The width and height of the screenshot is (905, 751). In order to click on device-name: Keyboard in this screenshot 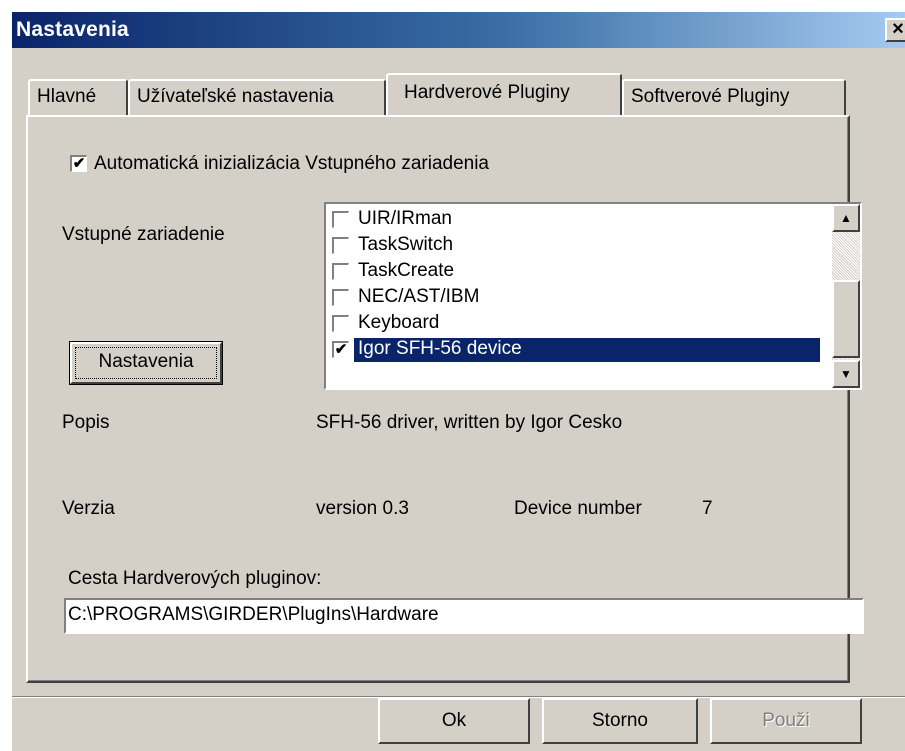, I will do `click(399, 322)`.